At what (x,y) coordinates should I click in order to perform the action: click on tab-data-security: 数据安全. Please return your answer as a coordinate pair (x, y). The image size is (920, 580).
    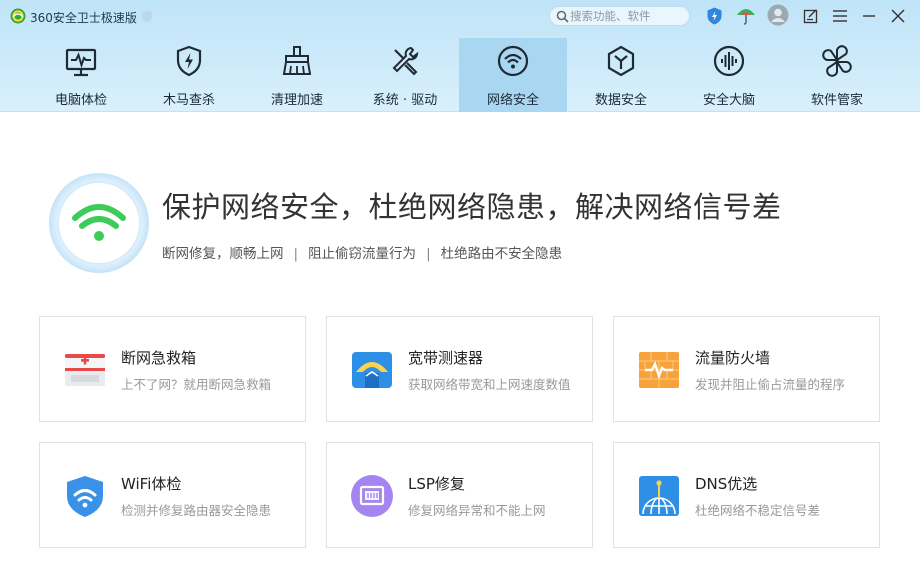
    Looking at the image, I should click on (621, 75).